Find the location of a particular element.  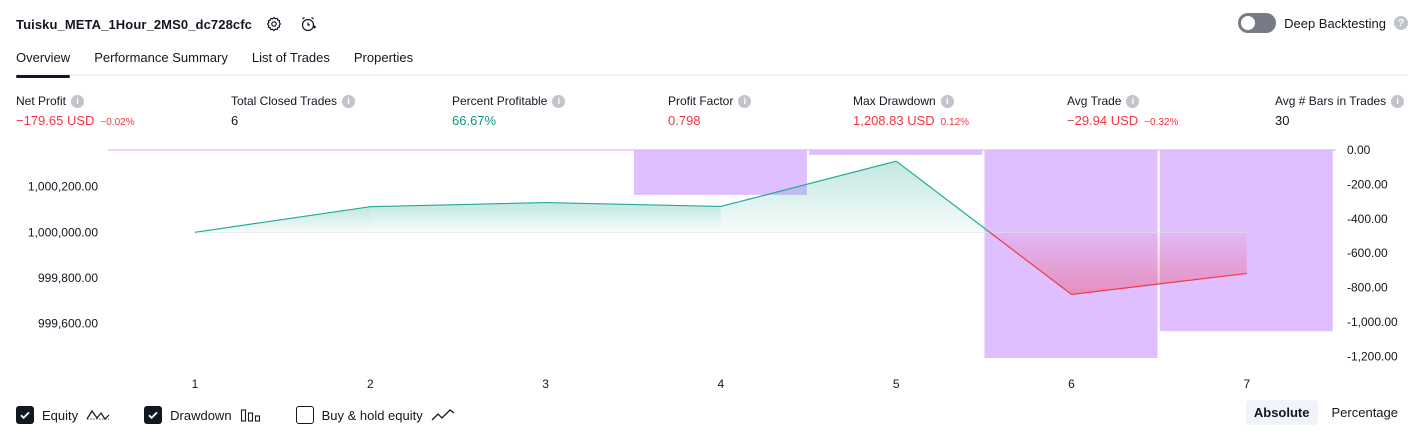

chart-legend: Equity Drawdown Buy & hold equity is located at coordinates (235, 415).